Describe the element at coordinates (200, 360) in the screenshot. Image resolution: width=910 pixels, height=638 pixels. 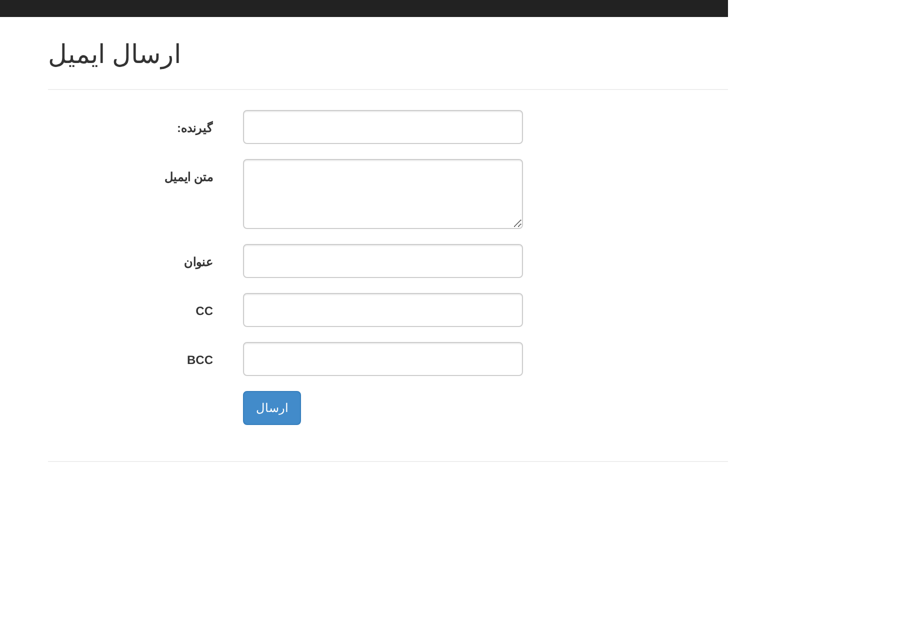
I see `field-label: BCC` at that location.